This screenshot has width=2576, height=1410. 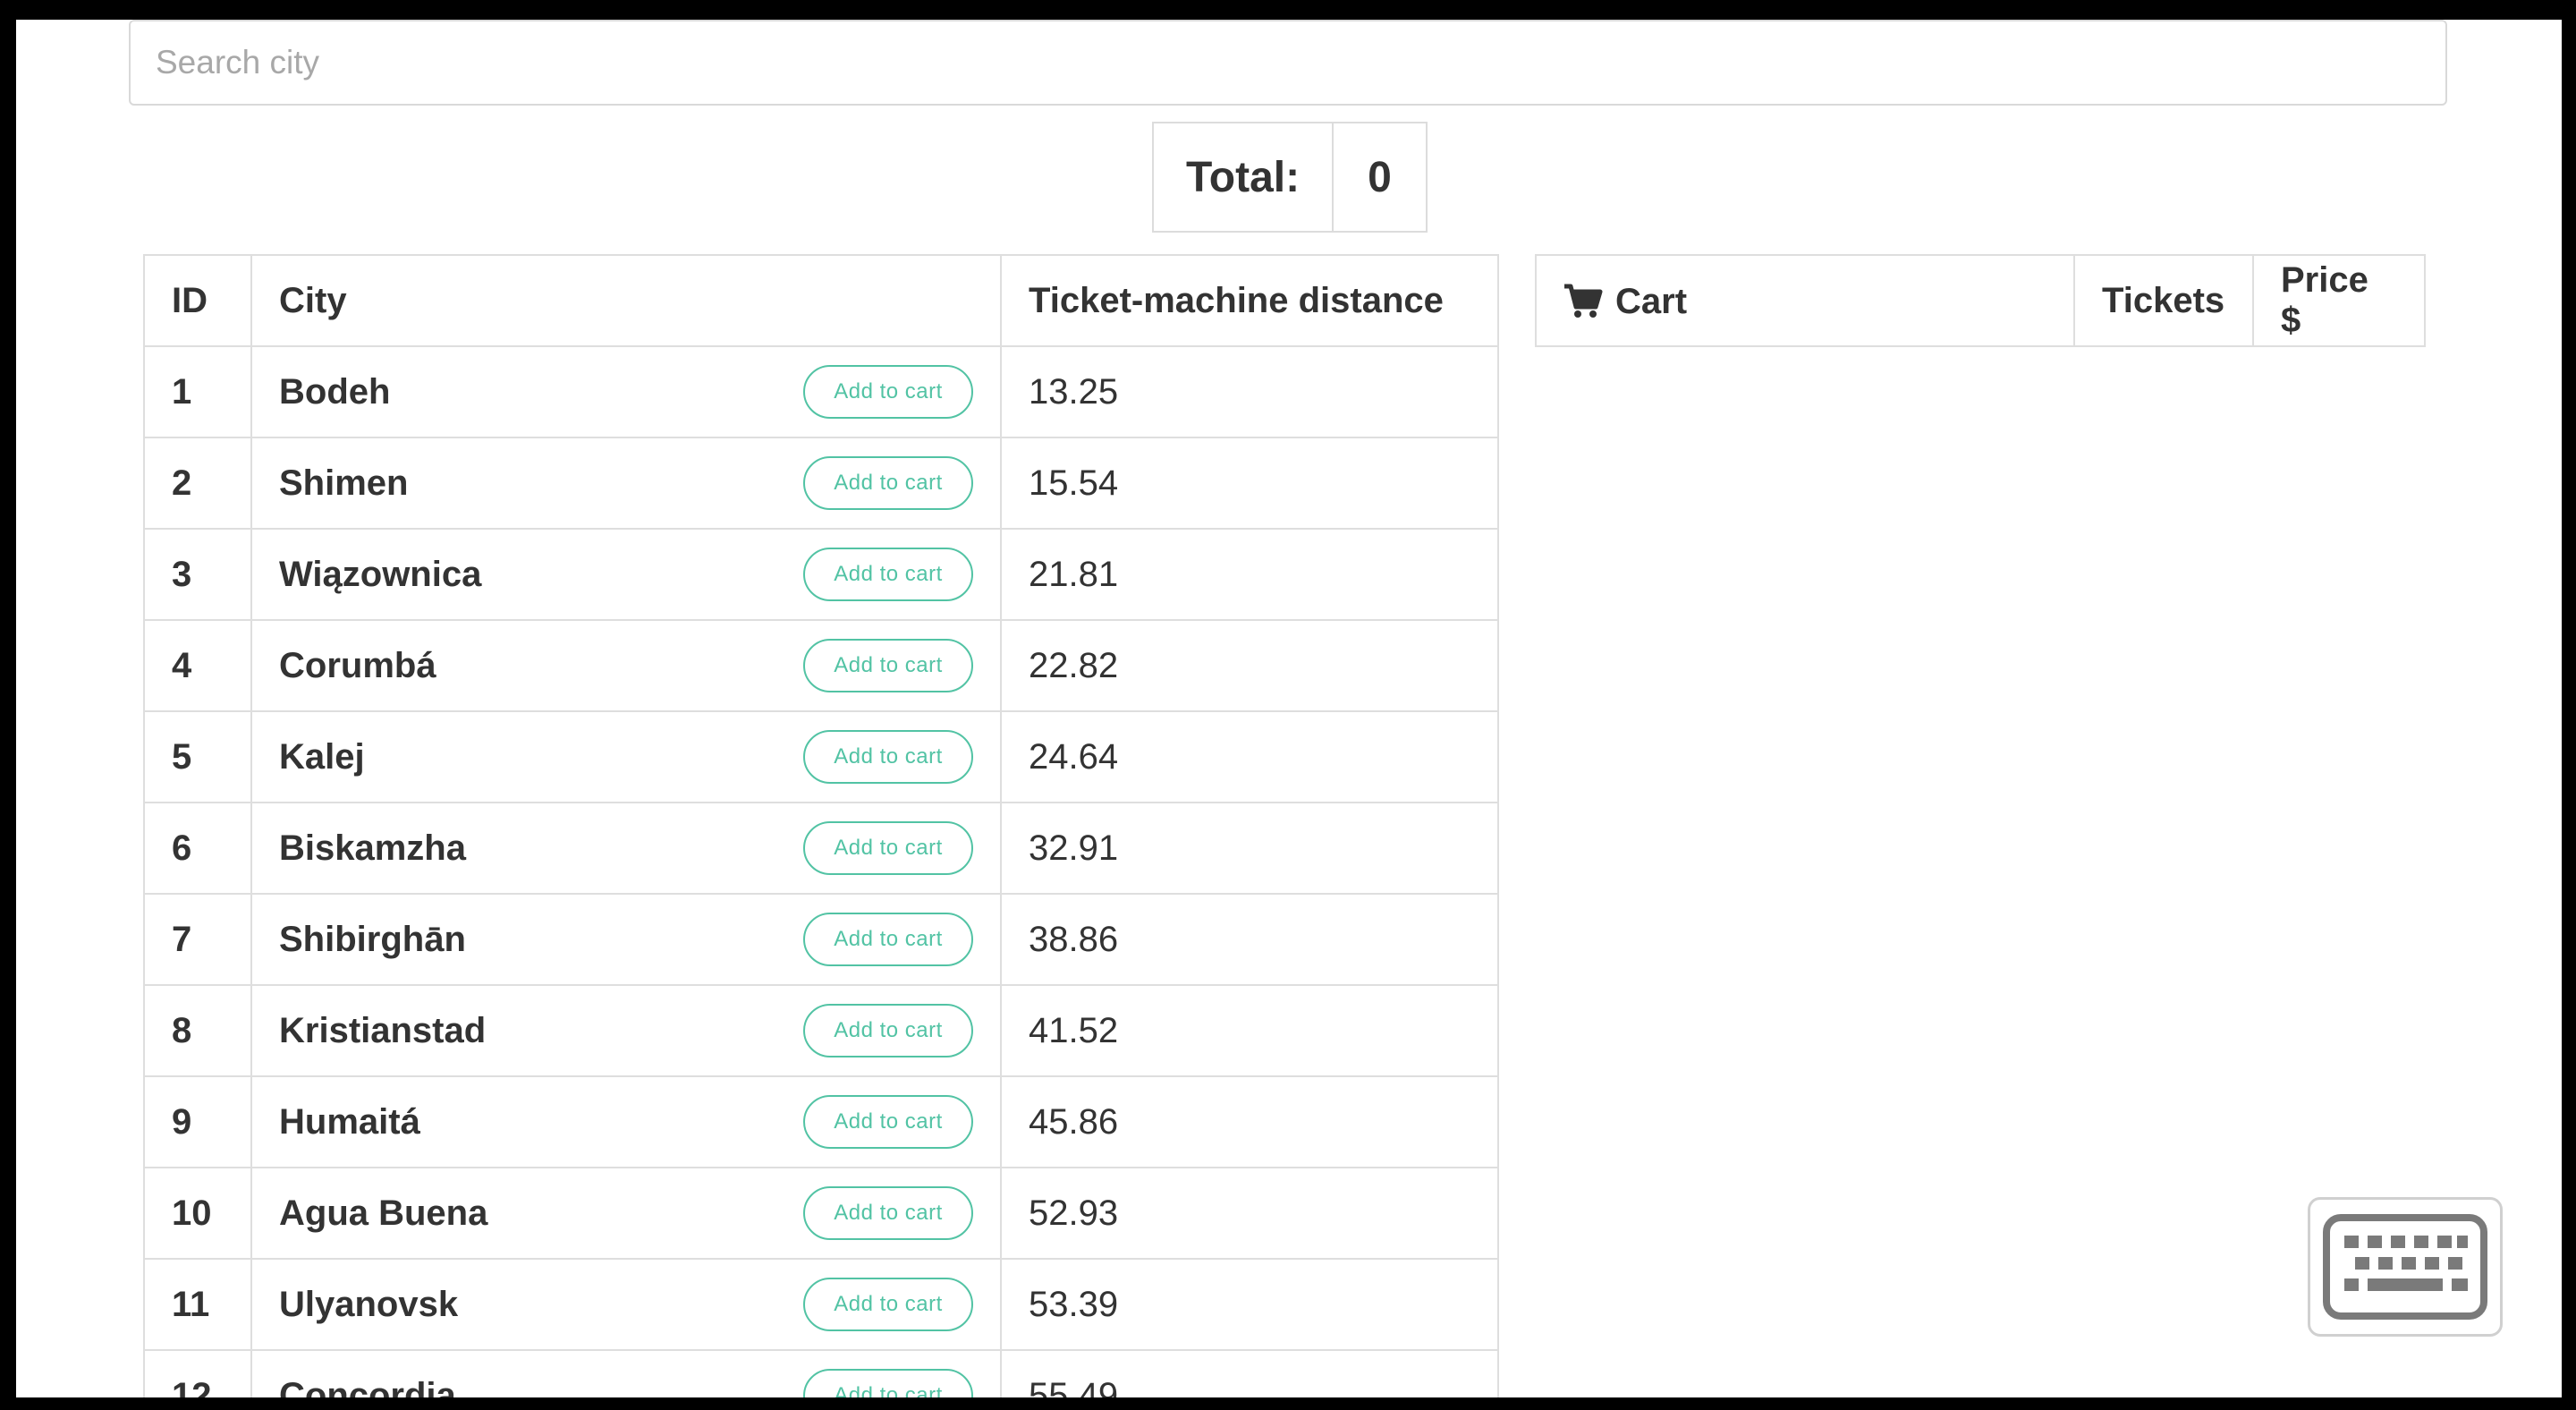 I want to click on cell-id: 7, so click(x=197, y=940).